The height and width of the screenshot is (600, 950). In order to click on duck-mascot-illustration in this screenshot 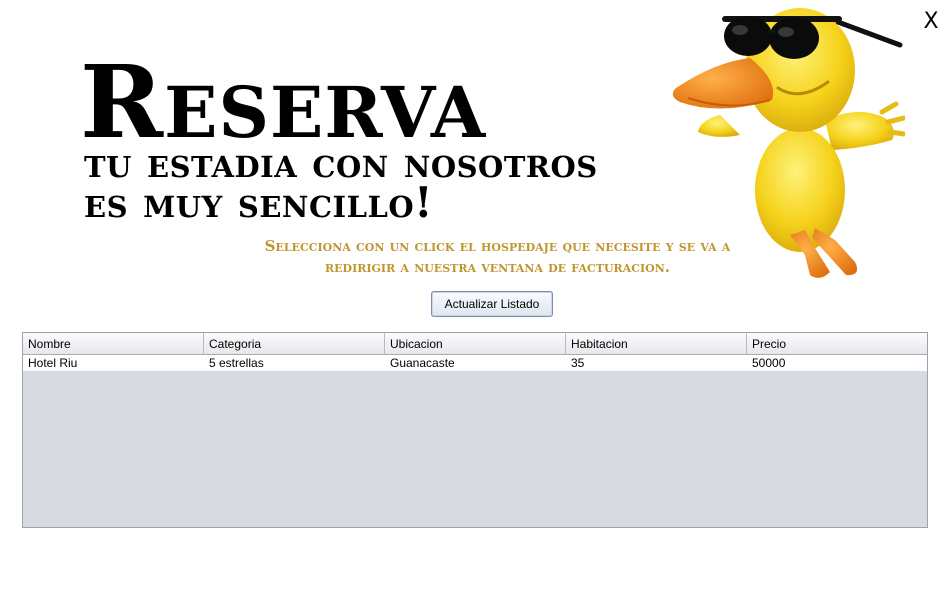, I will do `click(788, 143)`.